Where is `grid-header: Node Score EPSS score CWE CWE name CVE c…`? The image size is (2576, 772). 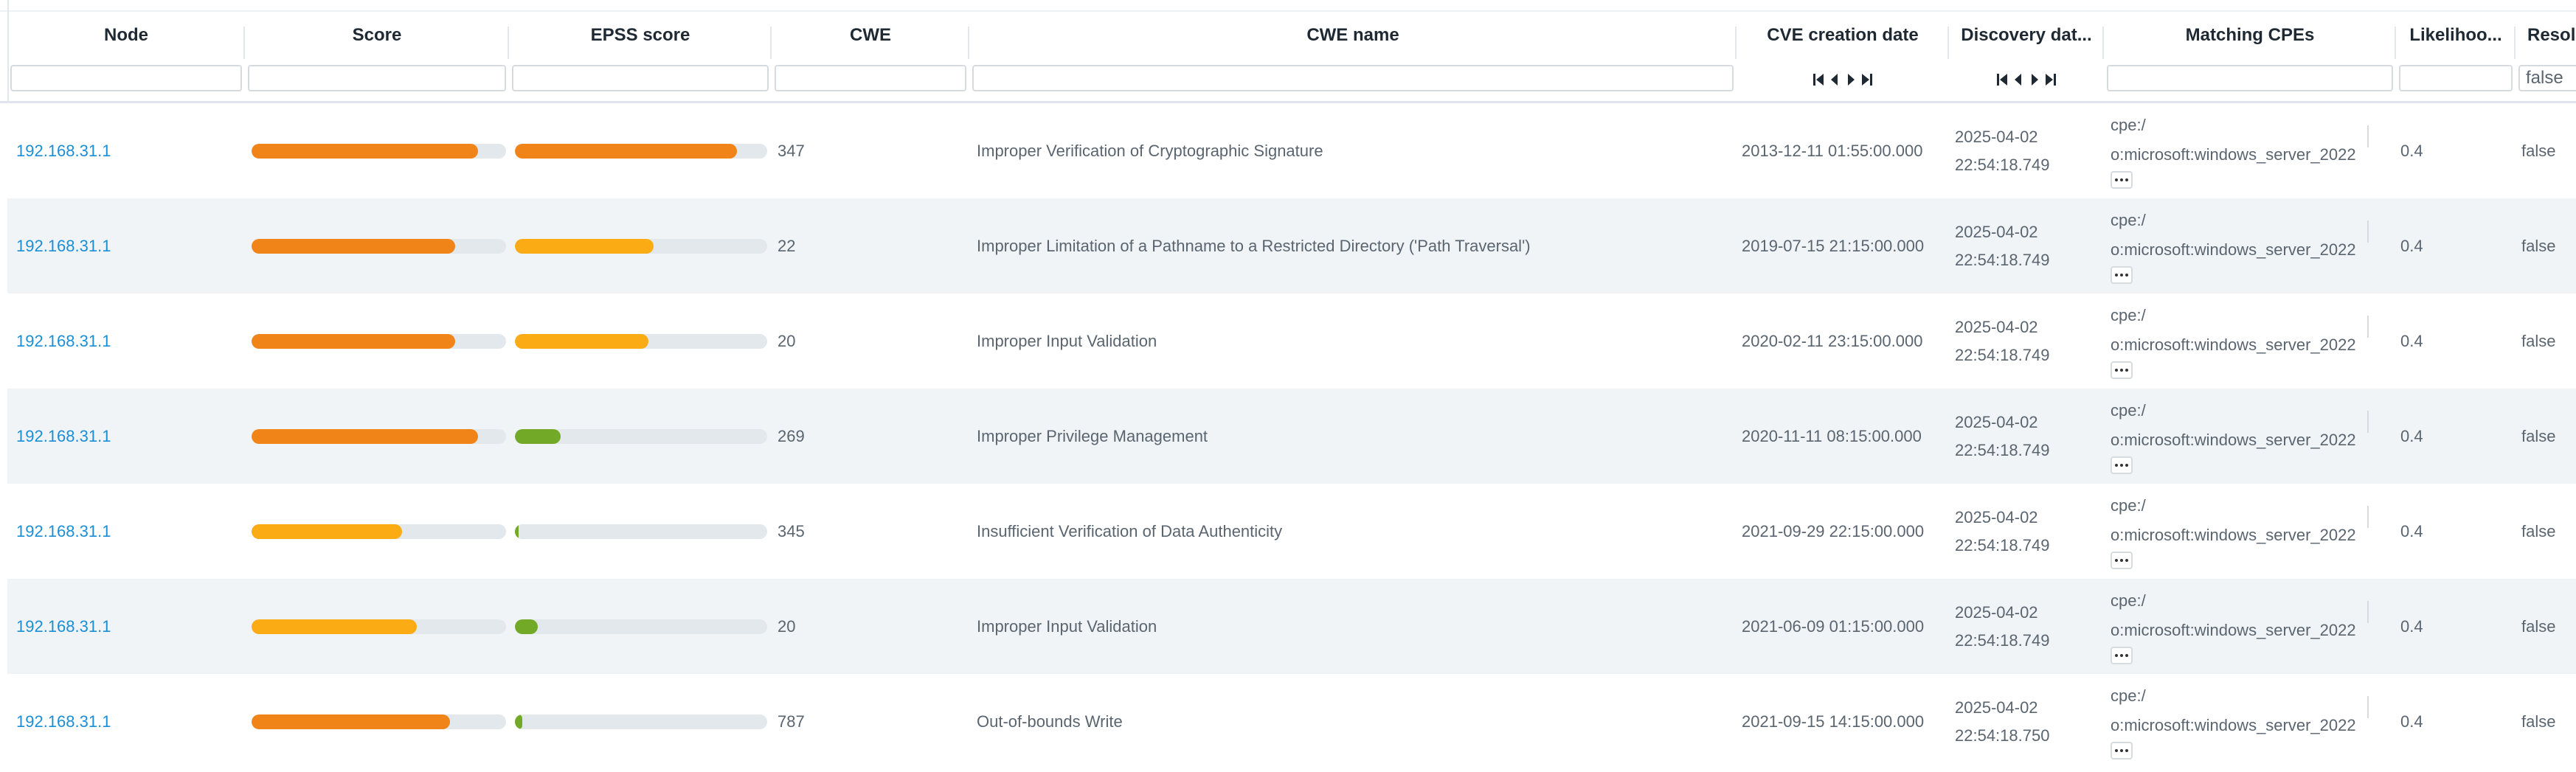 grid-header: Node Score EPSS score CWE CWE name CVE c… is located at coordinates (1288, 56).